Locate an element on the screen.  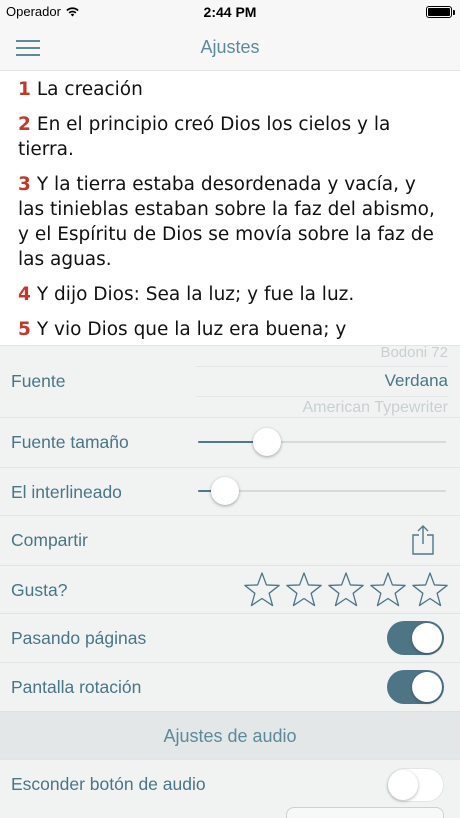
verse-number: 3 is located at coordinates (24, 184).